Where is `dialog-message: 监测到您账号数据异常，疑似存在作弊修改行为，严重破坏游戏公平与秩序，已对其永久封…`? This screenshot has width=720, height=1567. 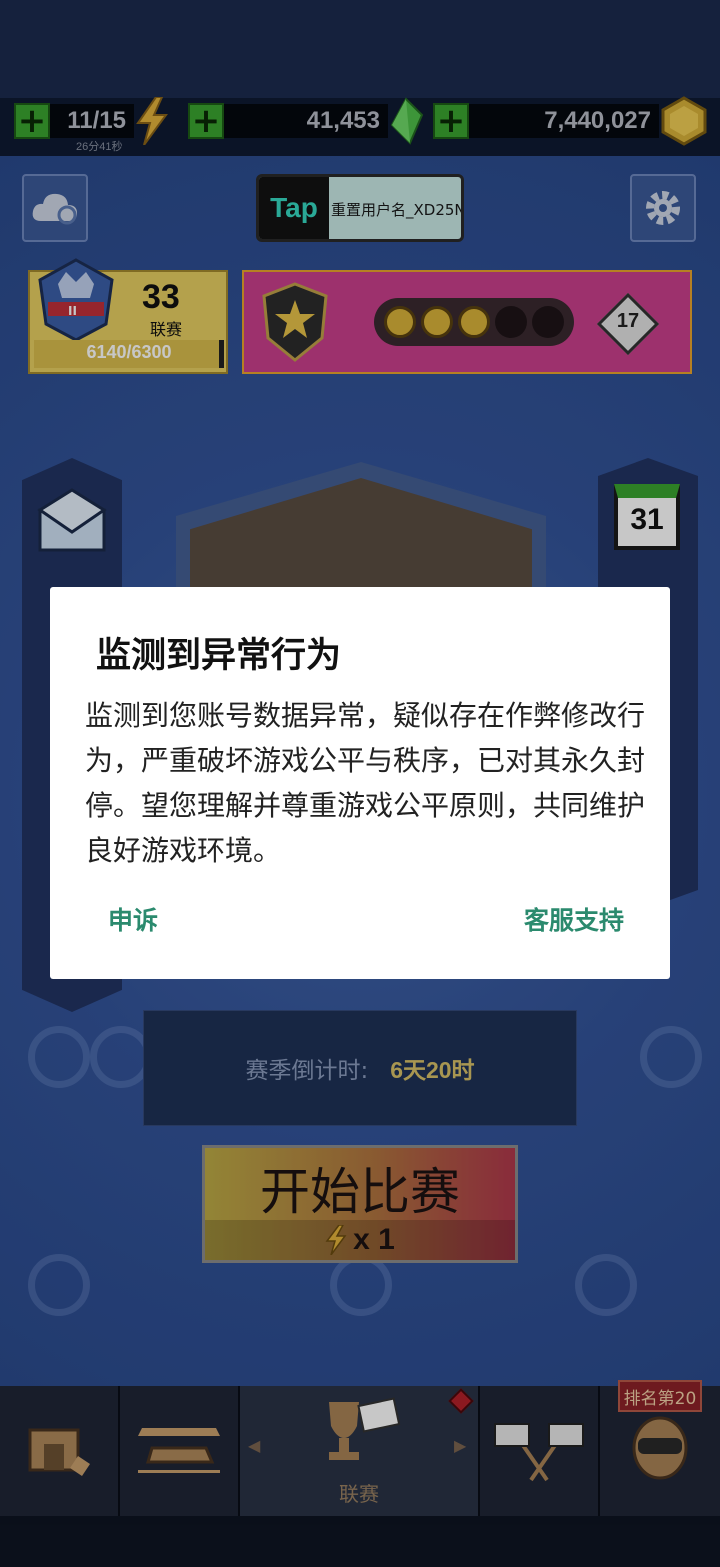
dialog-message: 监测到您账号数据异常，疑似存在作弊修改行为，严重破坏游戏公平与秩序，已对其永久封… is located at coordinates (365, 783).